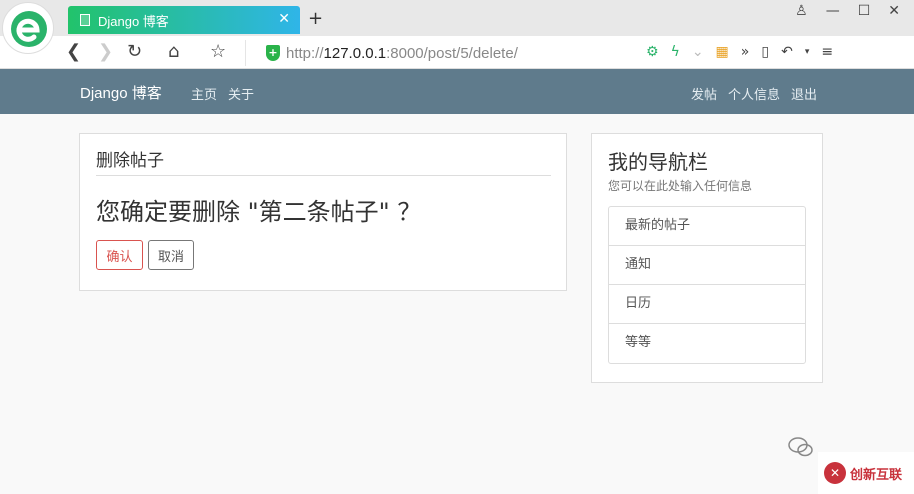 The image size is (914, 494). Describe the element at coordinates (184, 20) in the screenshot. I see `browser-tab: Django 博客 ✕` at that location.